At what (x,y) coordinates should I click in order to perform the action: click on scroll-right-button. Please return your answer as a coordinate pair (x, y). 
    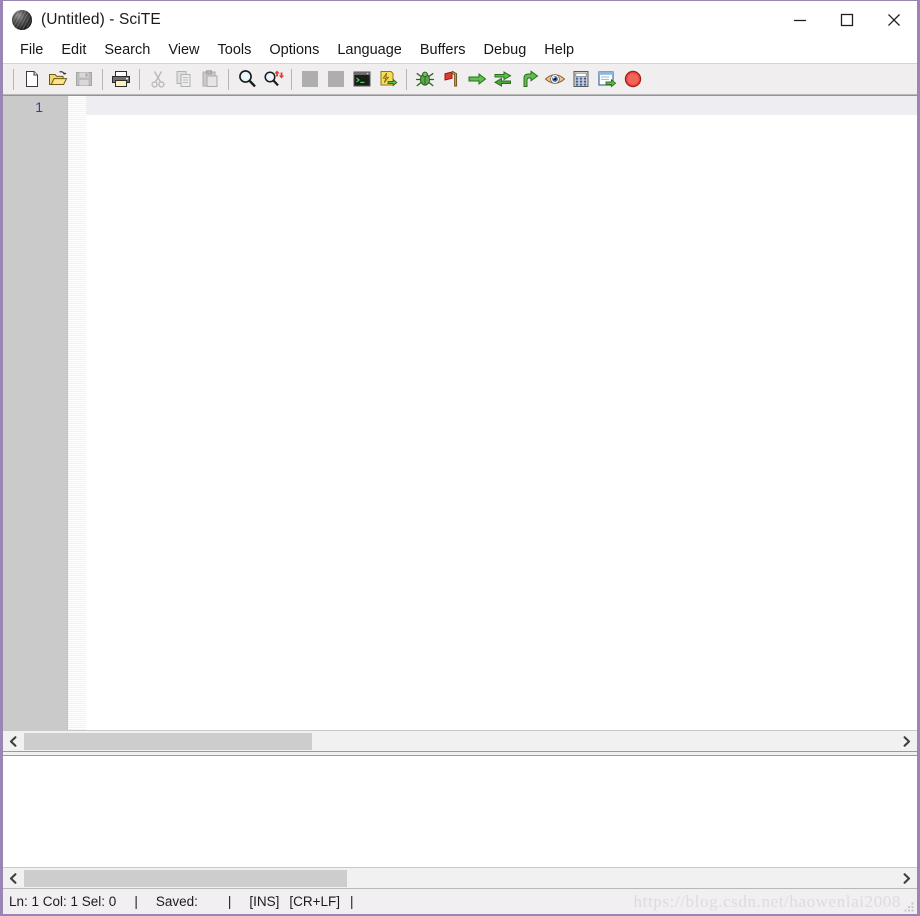
    Looking at the image, I should click on (906, 741).